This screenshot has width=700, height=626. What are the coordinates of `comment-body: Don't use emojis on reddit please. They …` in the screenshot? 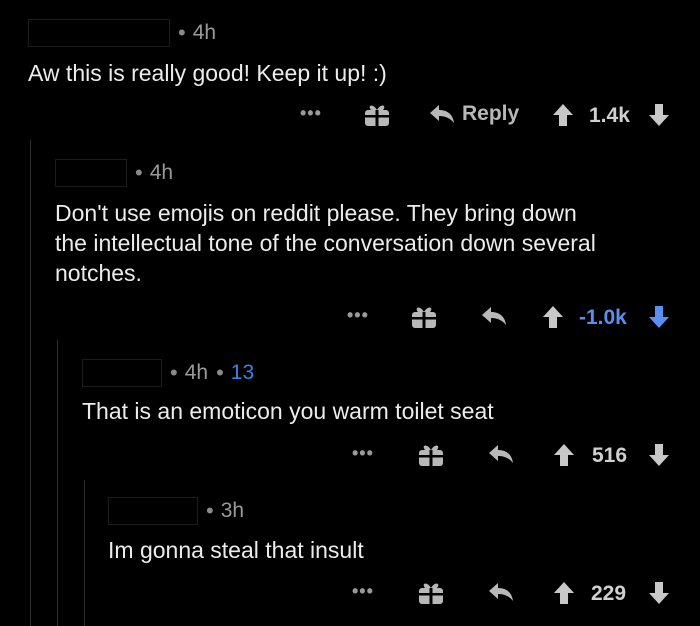 It's located at (325, 243).